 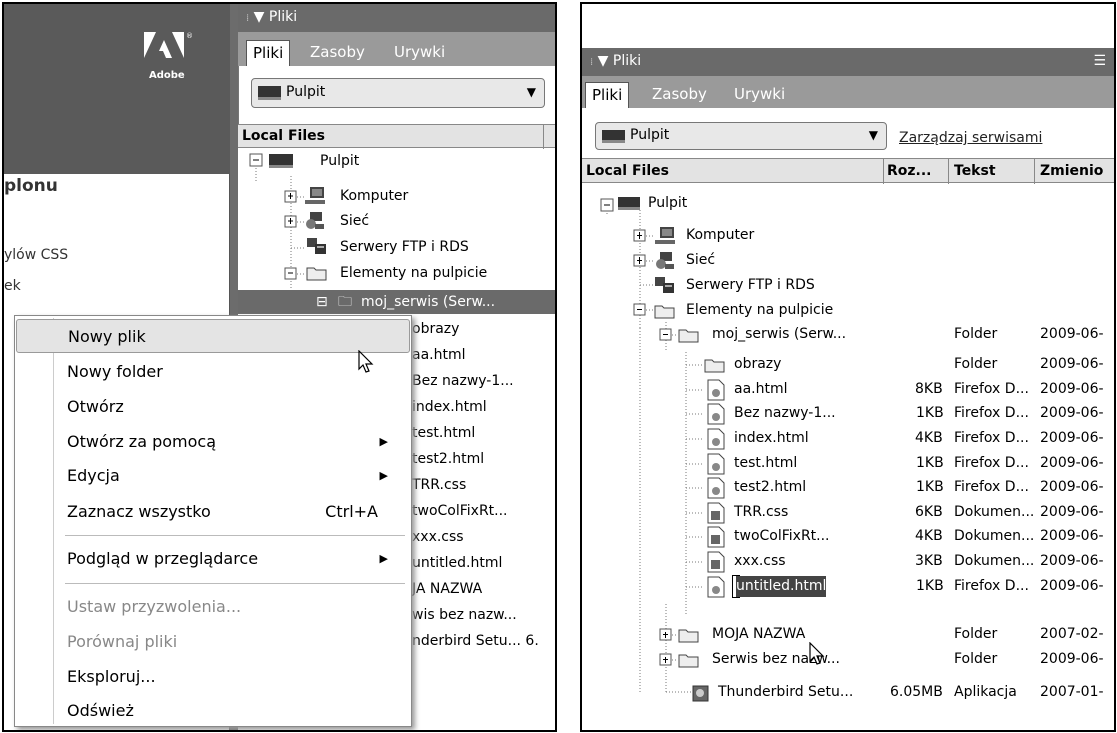 What do you see at coordinates (848, 389) in the screenshot?
I see `table-row: aa.html 8KB Firefox D... 2009-06-` at bounding box center [848, 389].